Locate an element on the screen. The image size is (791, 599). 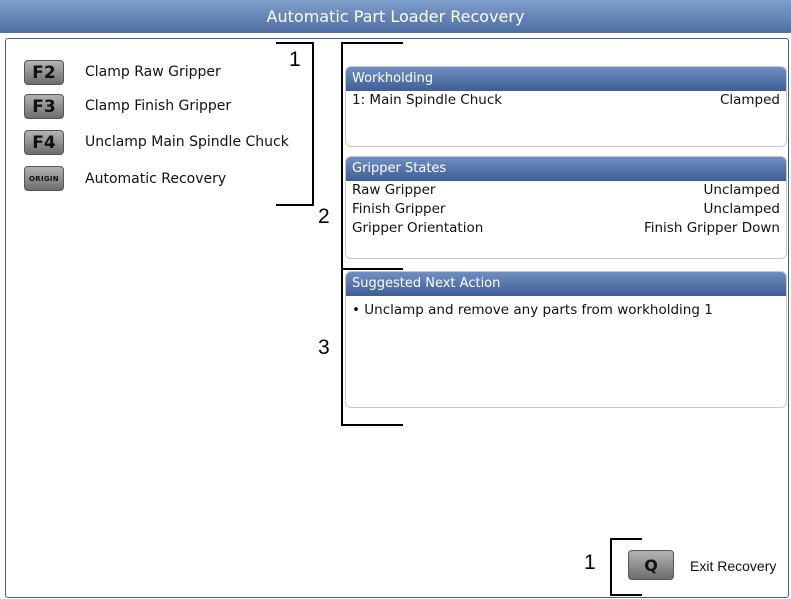
gripper-row: Gripper Orientation Finish Gripper Down is located at coordinates (566, 228).